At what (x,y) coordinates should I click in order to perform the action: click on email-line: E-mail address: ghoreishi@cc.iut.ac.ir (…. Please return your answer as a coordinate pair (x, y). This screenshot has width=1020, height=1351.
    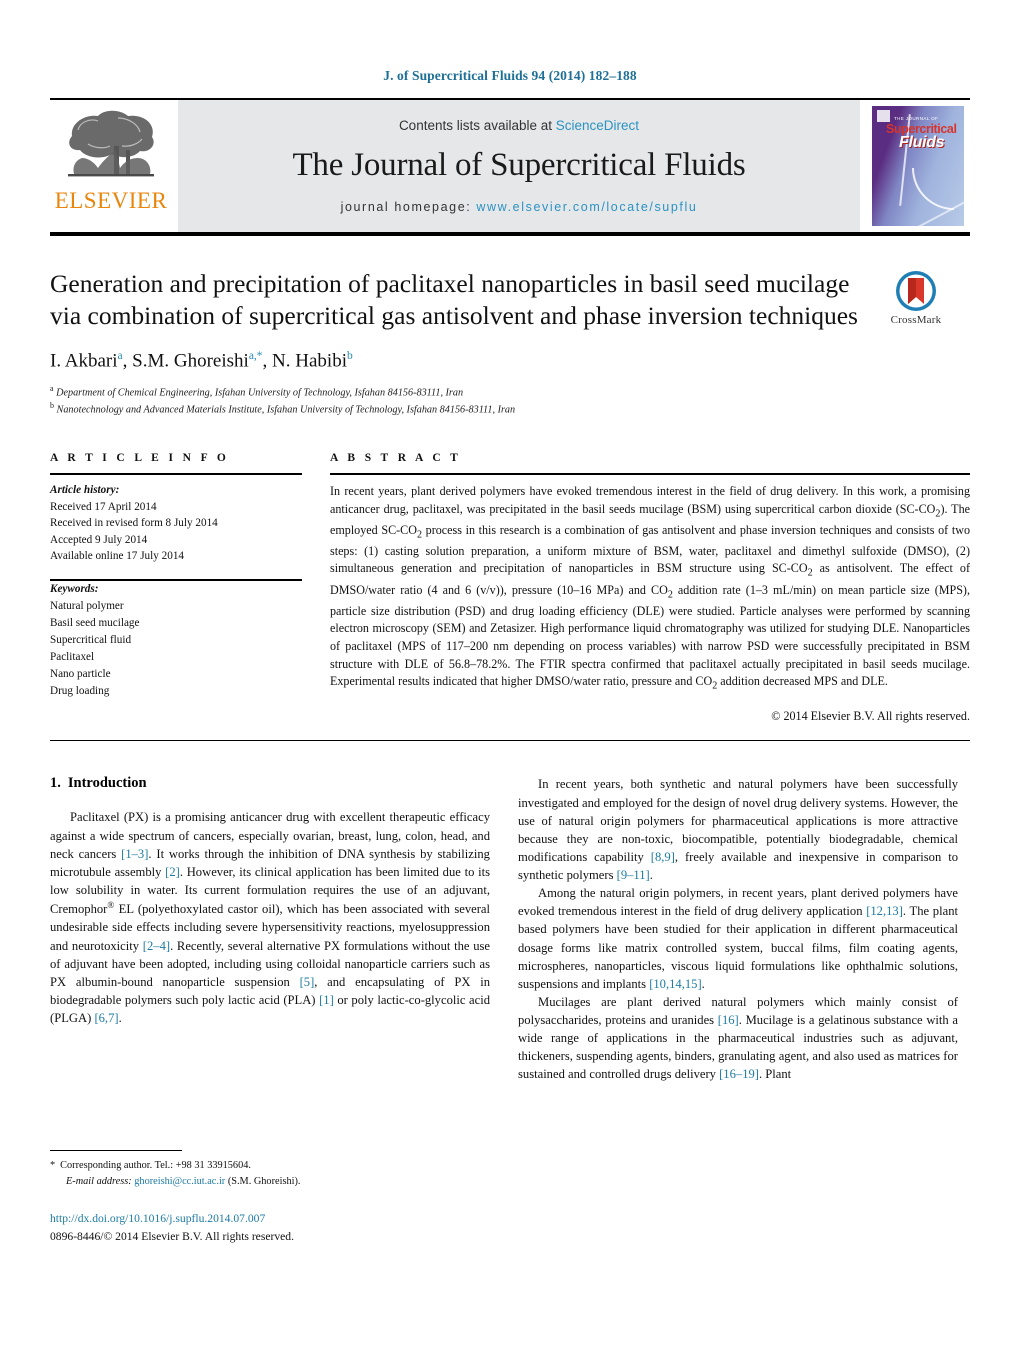
    Looking at the image, I should click on (270, 1181).